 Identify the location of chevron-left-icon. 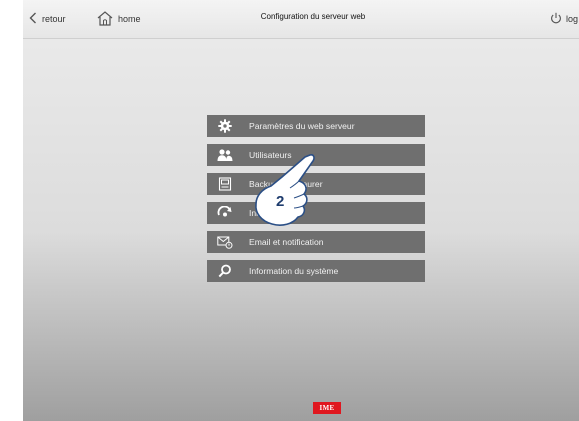
(33, 19).